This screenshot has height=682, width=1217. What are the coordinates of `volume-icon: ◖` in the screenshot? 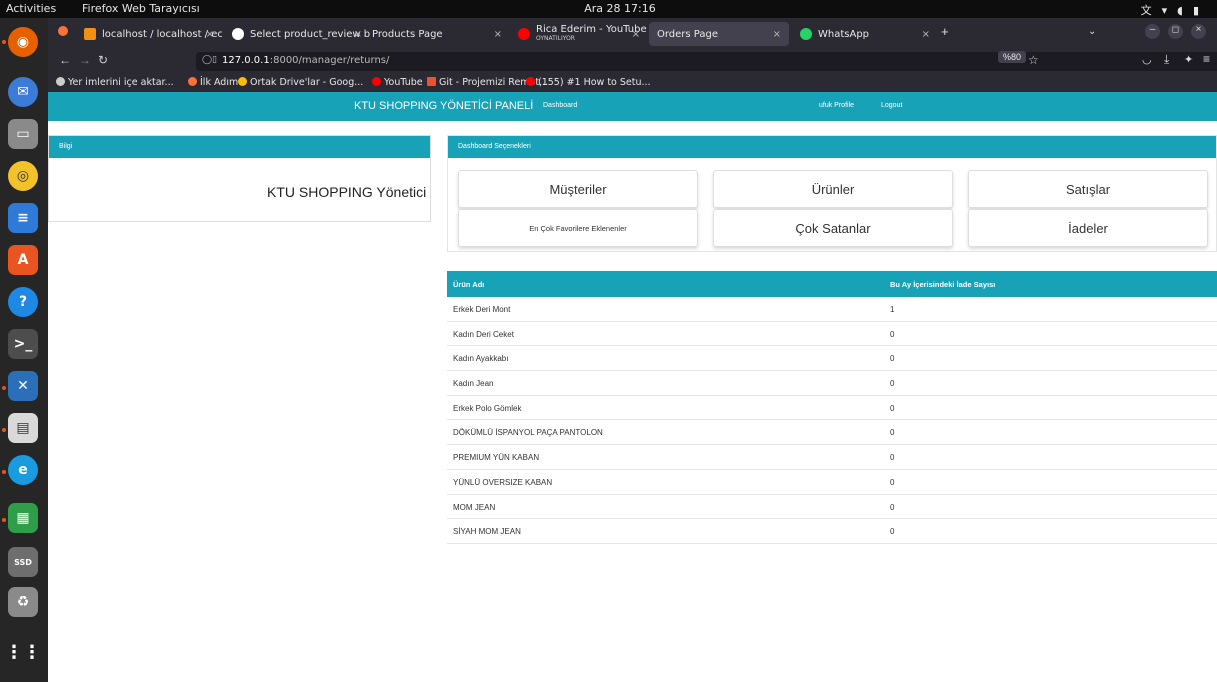 It's located at (1185, 10).